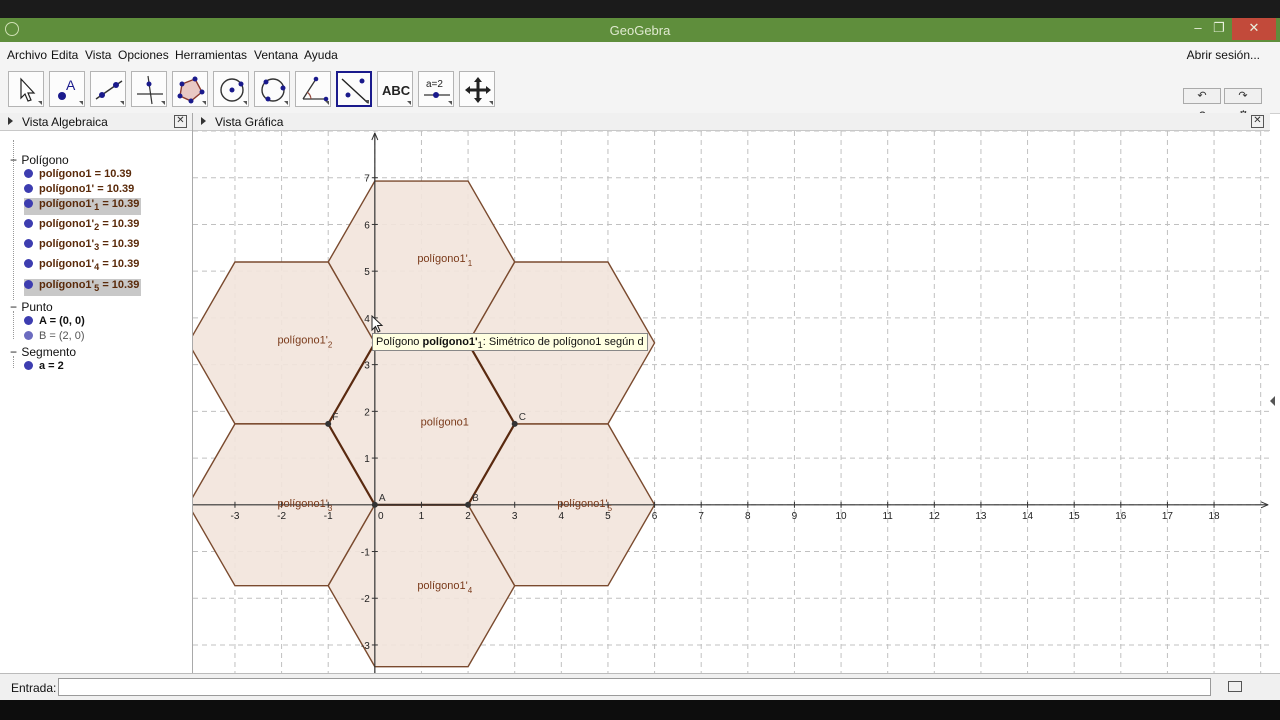 This screenshot has width=1280, height=720. Describe the element at coordinates (450, 342) in the screenshot. I see `tooltip-object-name: polígono1'` at that location.